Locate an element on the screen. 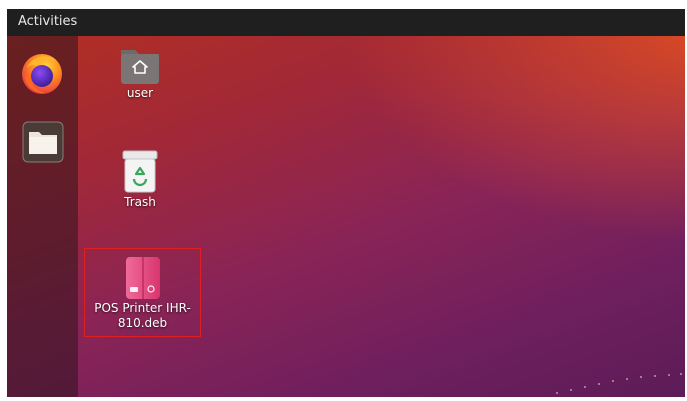  top-bar: Activities is located at coordinates (346, 22).